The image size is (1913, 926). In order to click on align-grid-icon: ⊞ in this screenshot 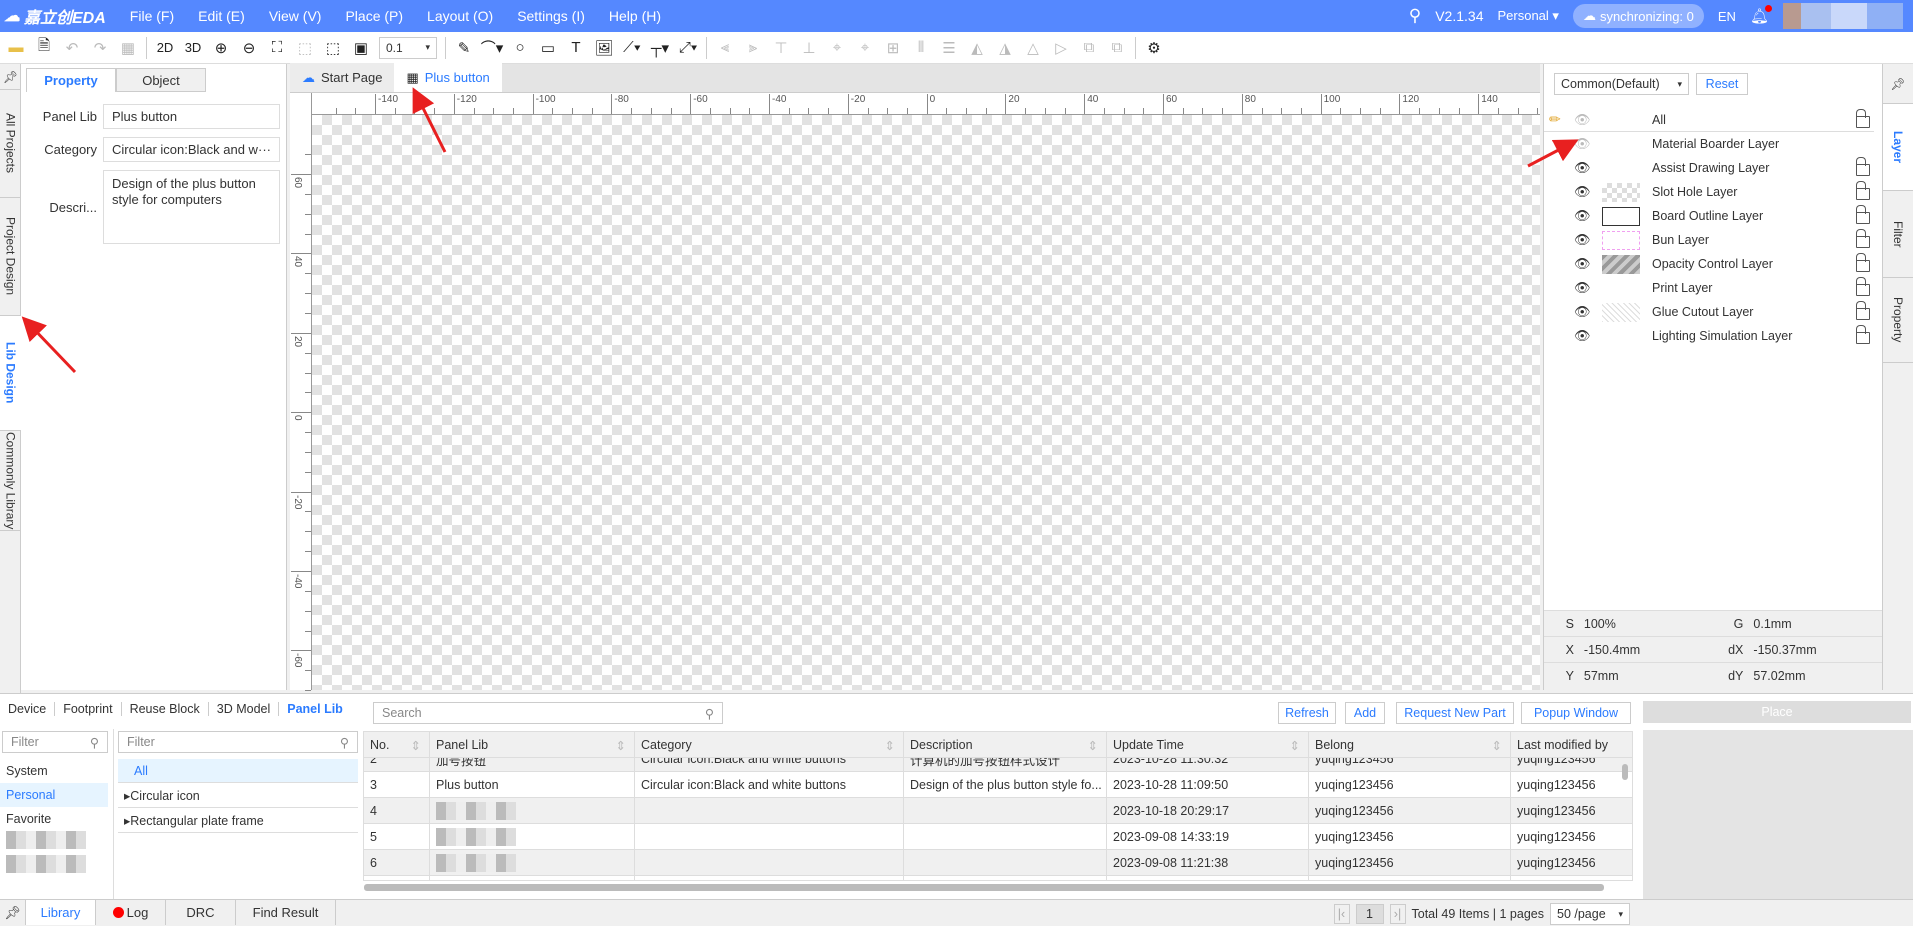, I will do `click(893, 48)`.